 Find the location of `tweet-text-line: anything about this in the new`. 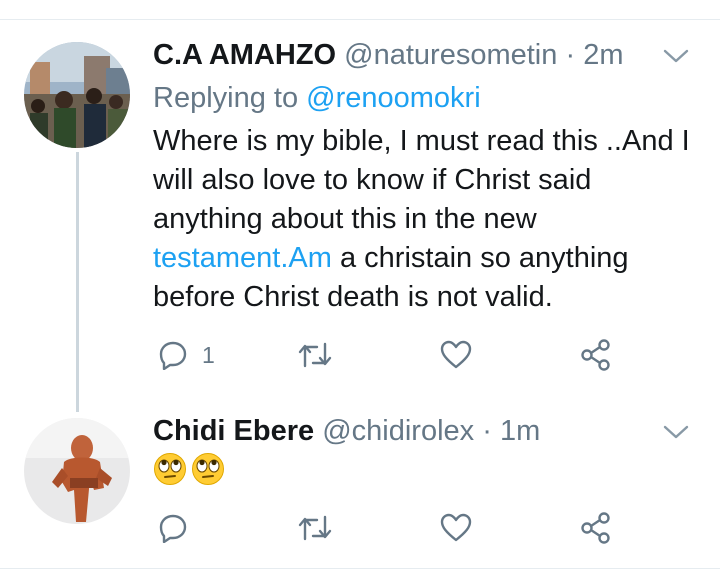

tweet-text-line: anything about this in the new is located at coordinates (345, 219).